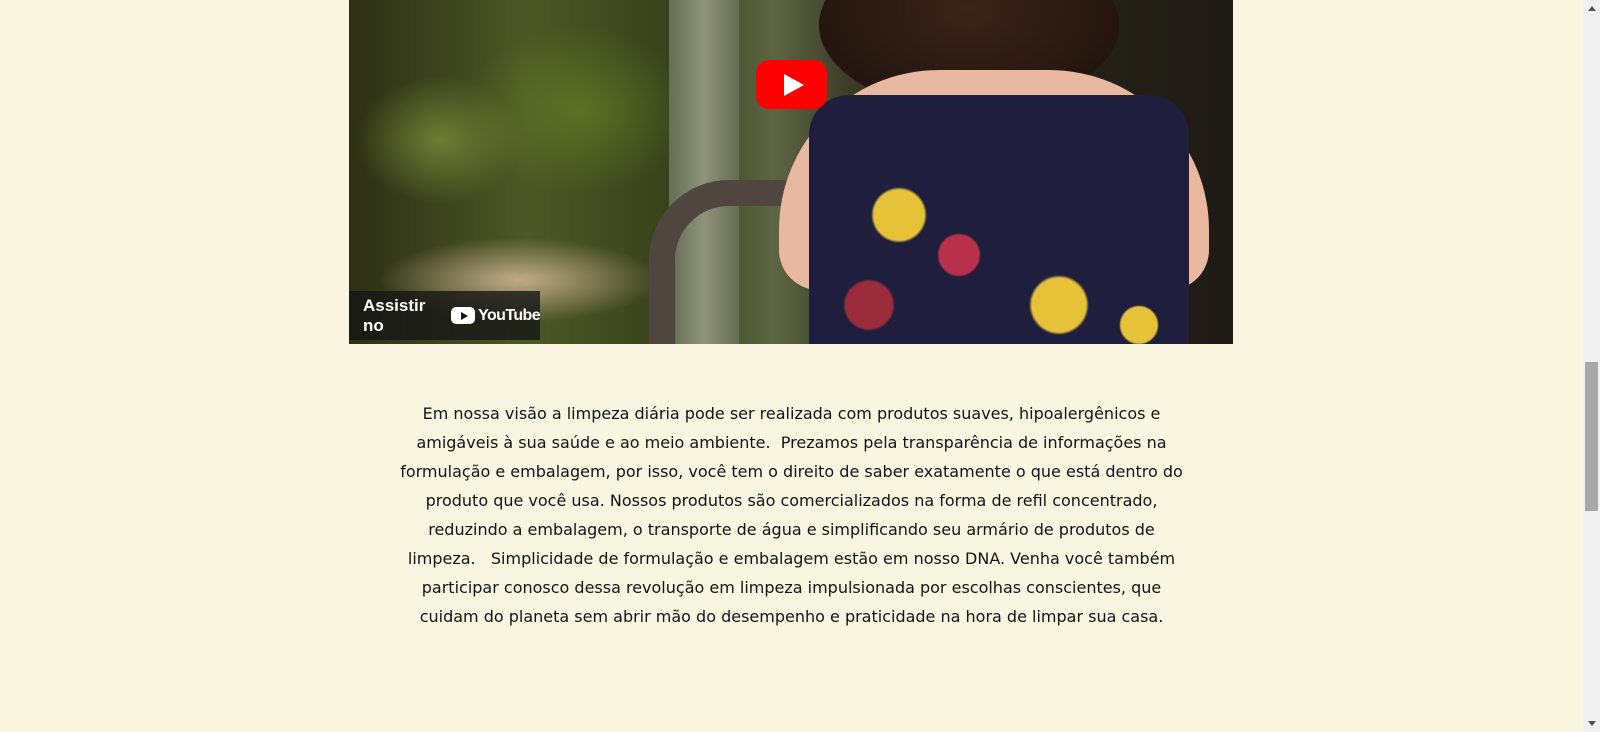 The image size is (1600, 732). What do you see at coordinates (1591, 436) in the screenshot?
I see `scroll-thumb` at bounding box center [1591, 436].